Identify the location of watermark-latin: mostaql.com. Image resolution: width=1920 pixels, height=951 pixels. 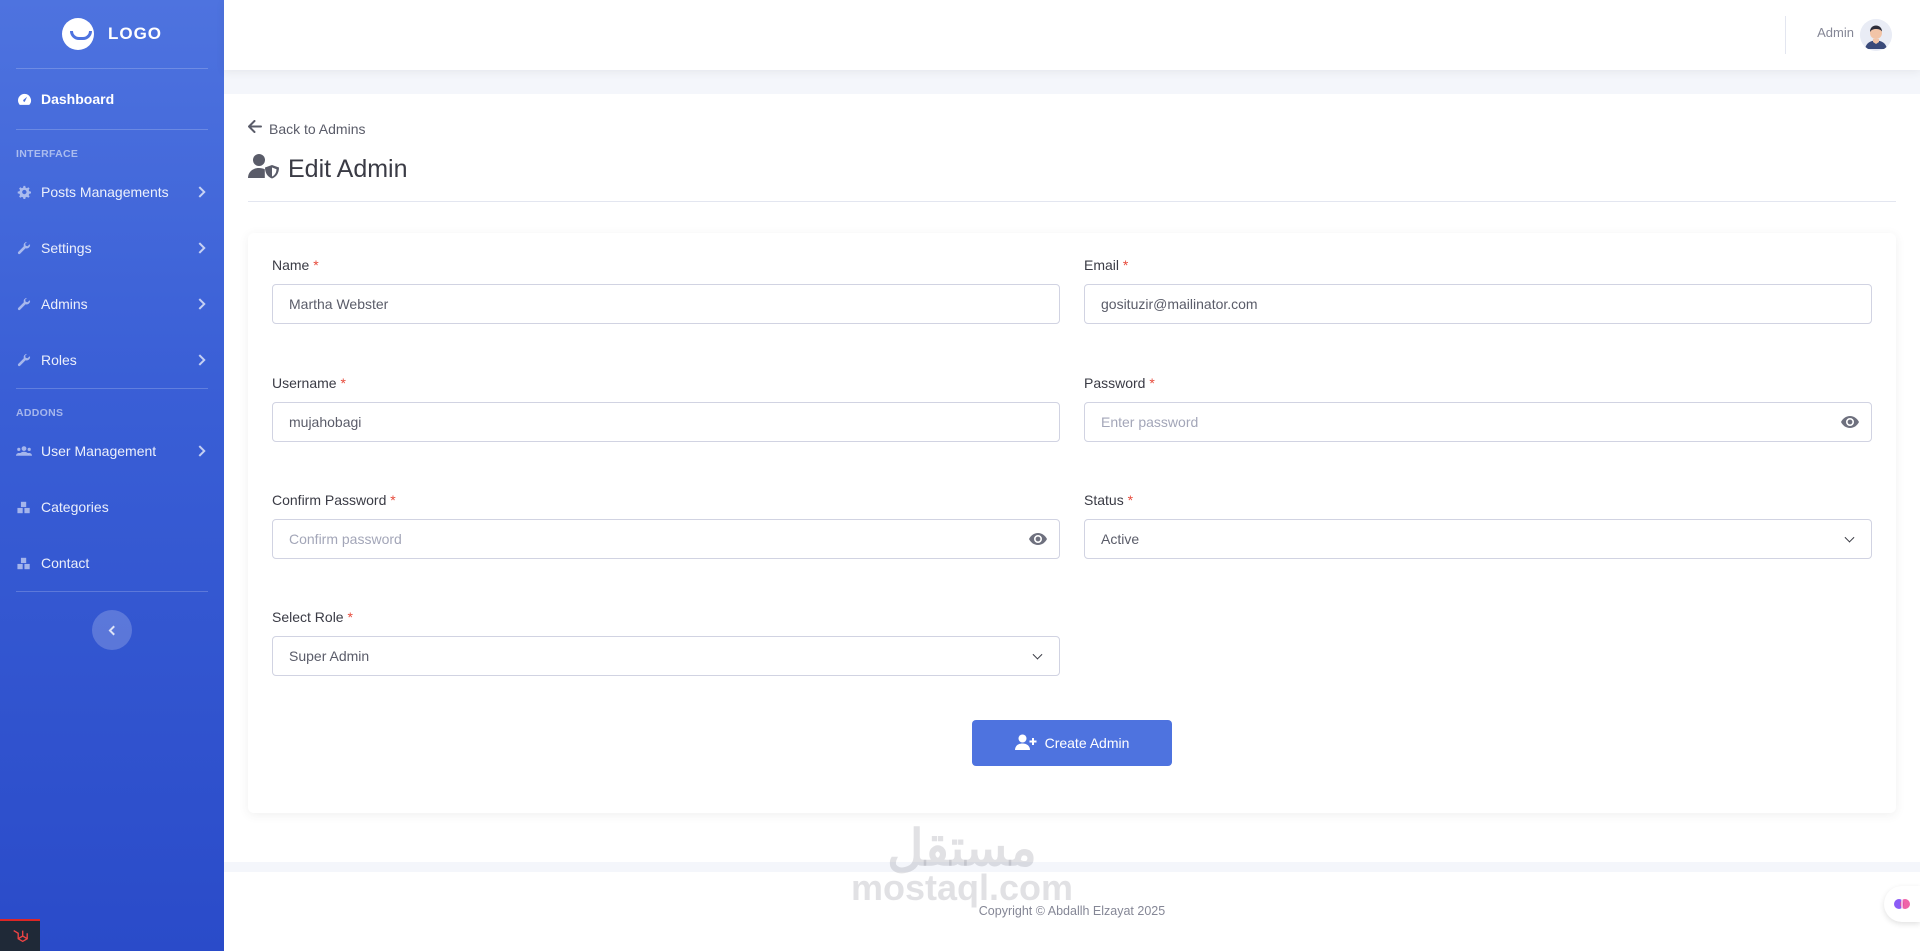
(962, 887).